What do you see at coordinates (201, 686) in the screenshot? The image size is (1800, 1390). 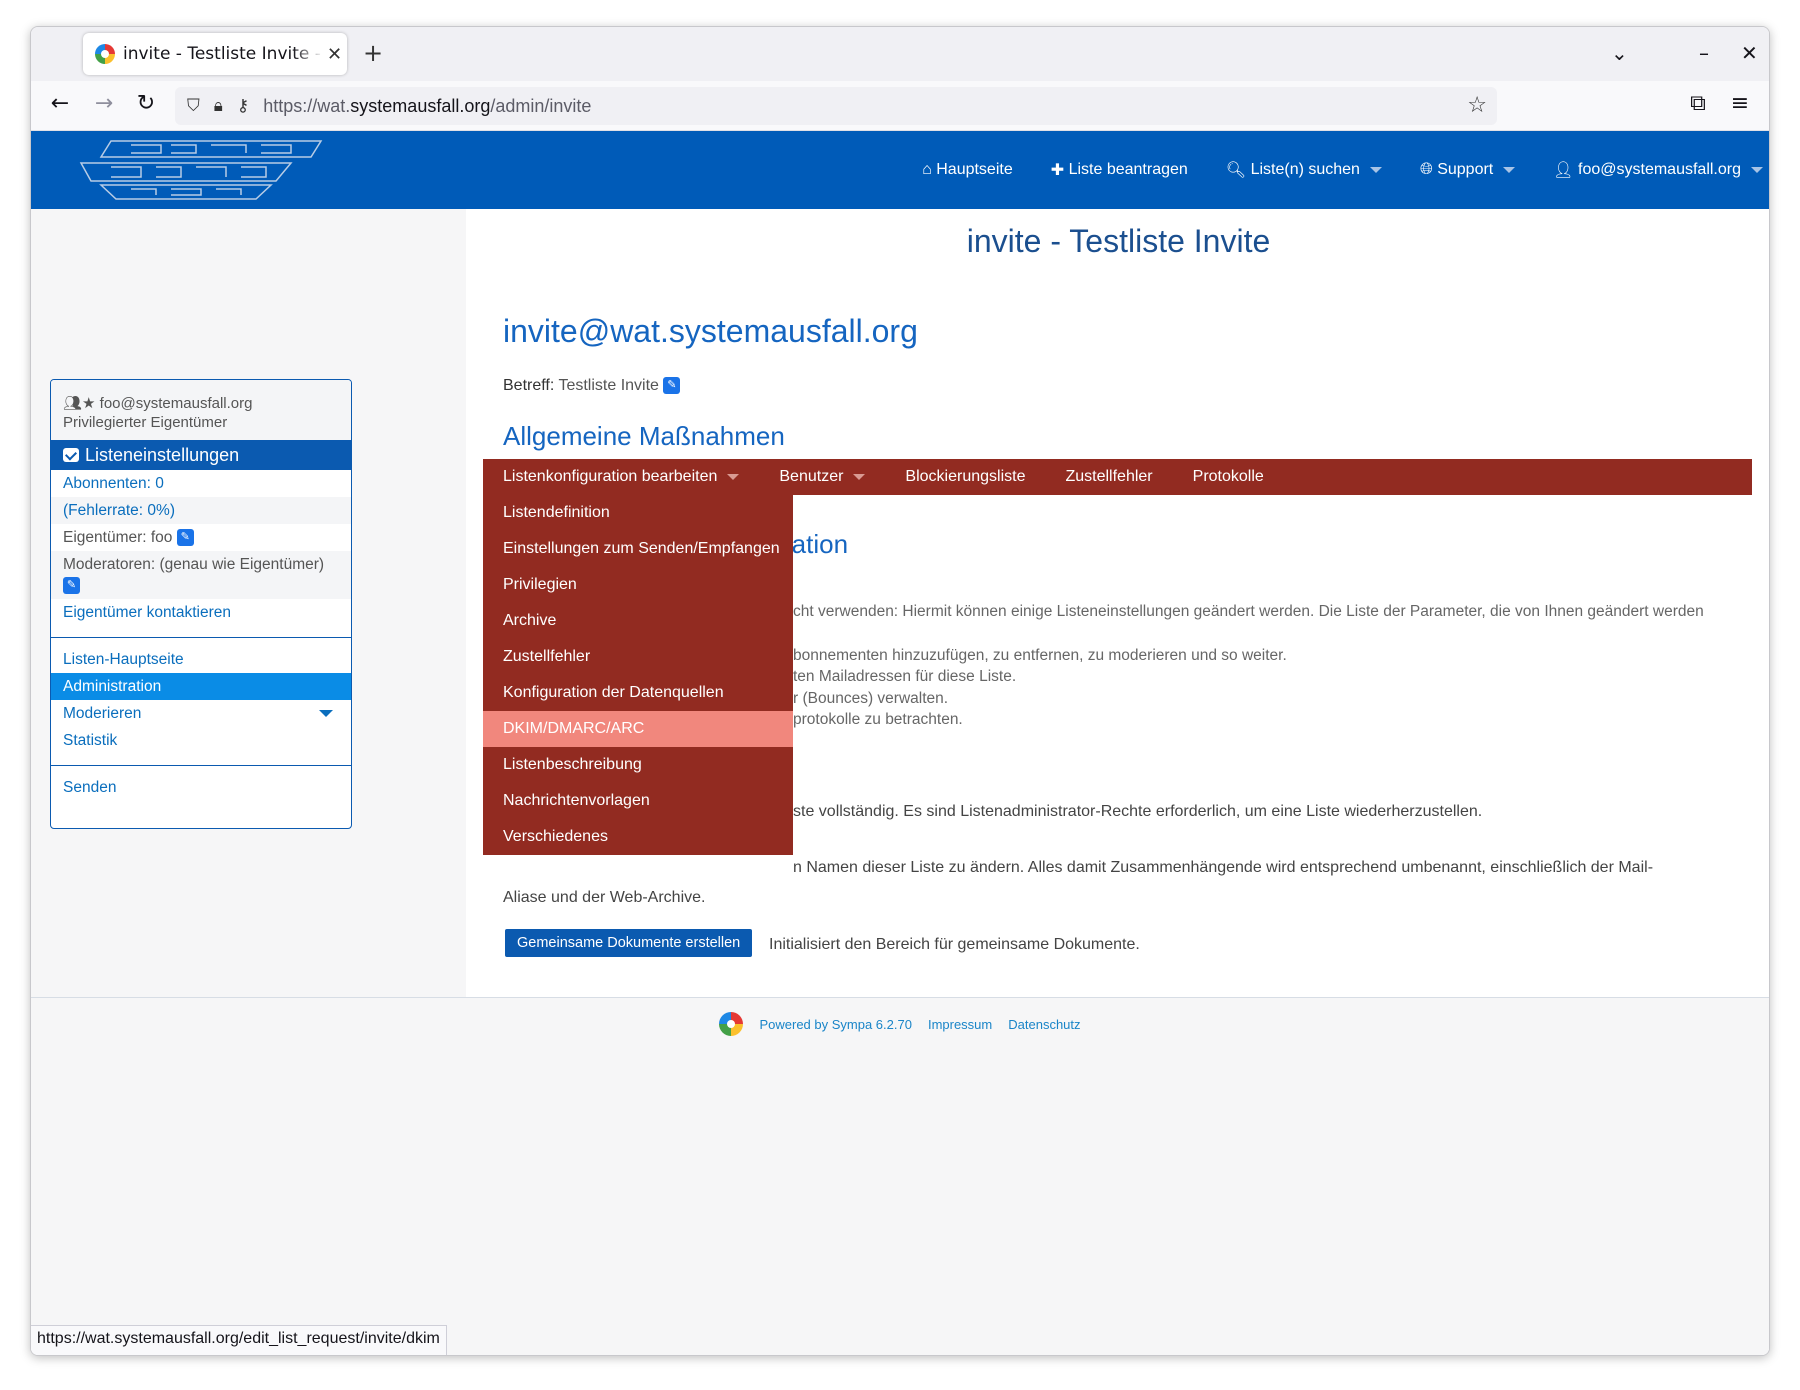 I see `sidebar-item-administration: Administration` at bounding box center [201, 686].